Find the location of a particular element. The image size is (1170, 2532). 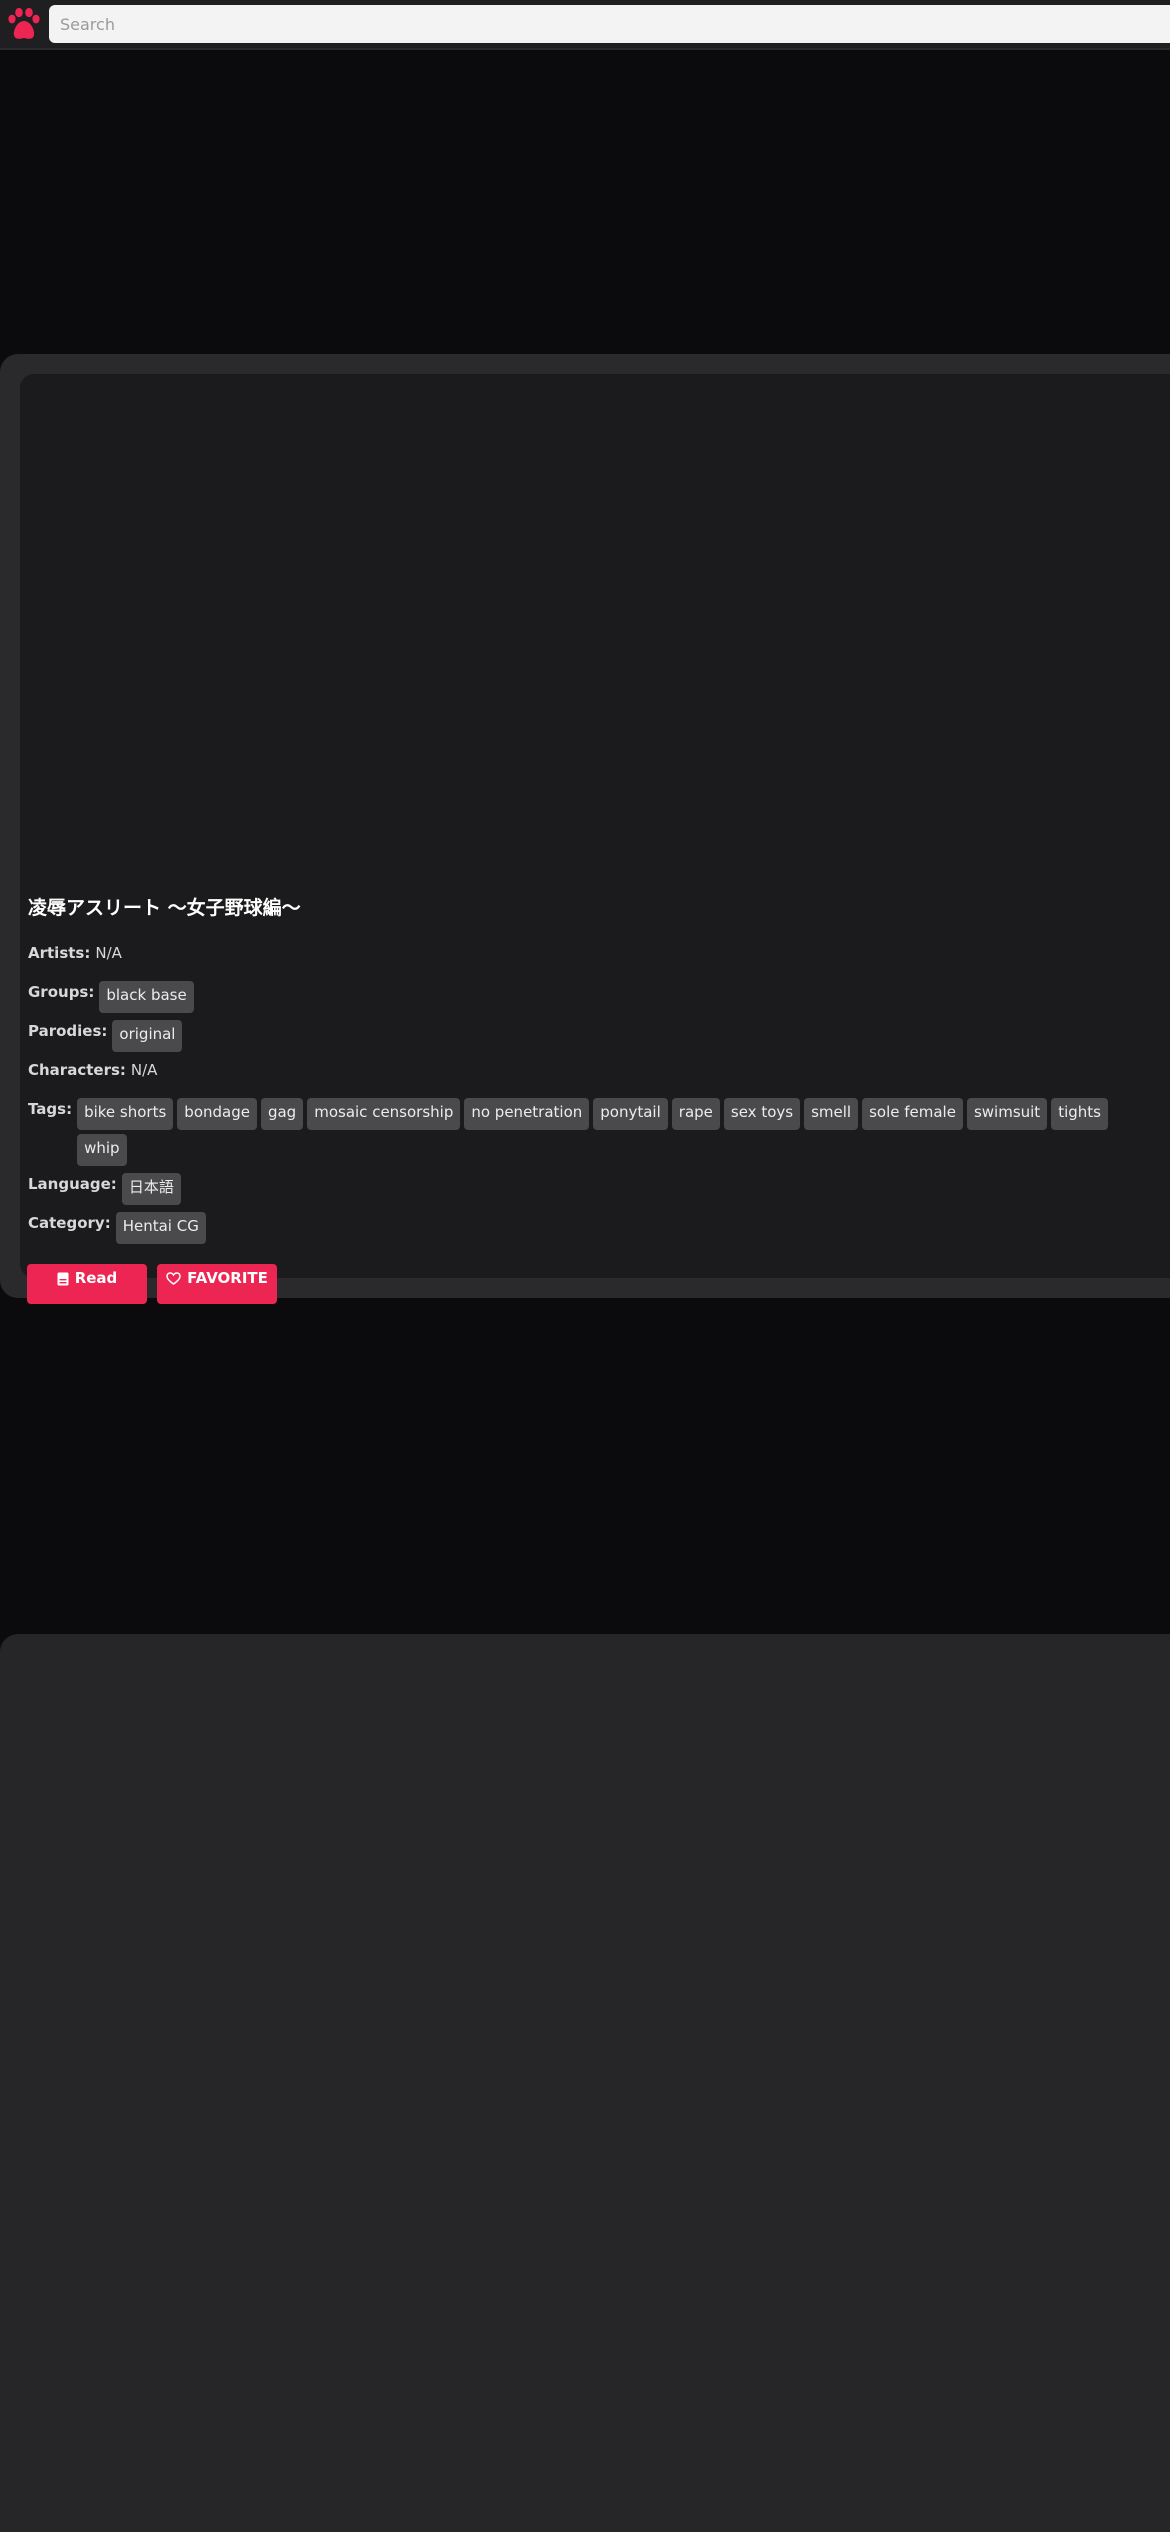

favorite-button: FAVORITE is located at coordinates (217, 1284).